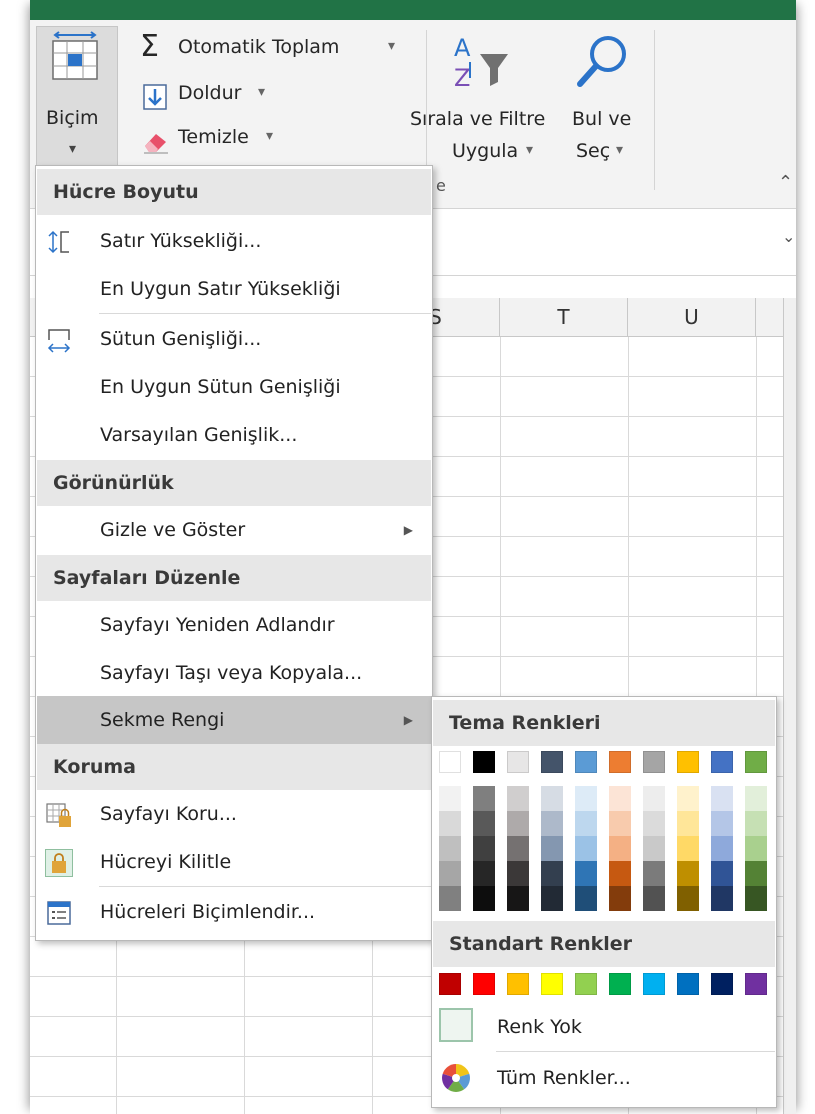 This screenshot has height=1114, width=815. I want to click on chevron-down-icon: ▾, so click(262, 92).